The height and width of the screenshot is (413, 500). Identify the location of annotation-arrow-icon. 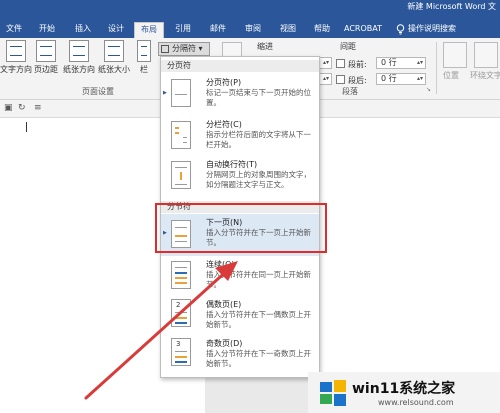
(161, 330).